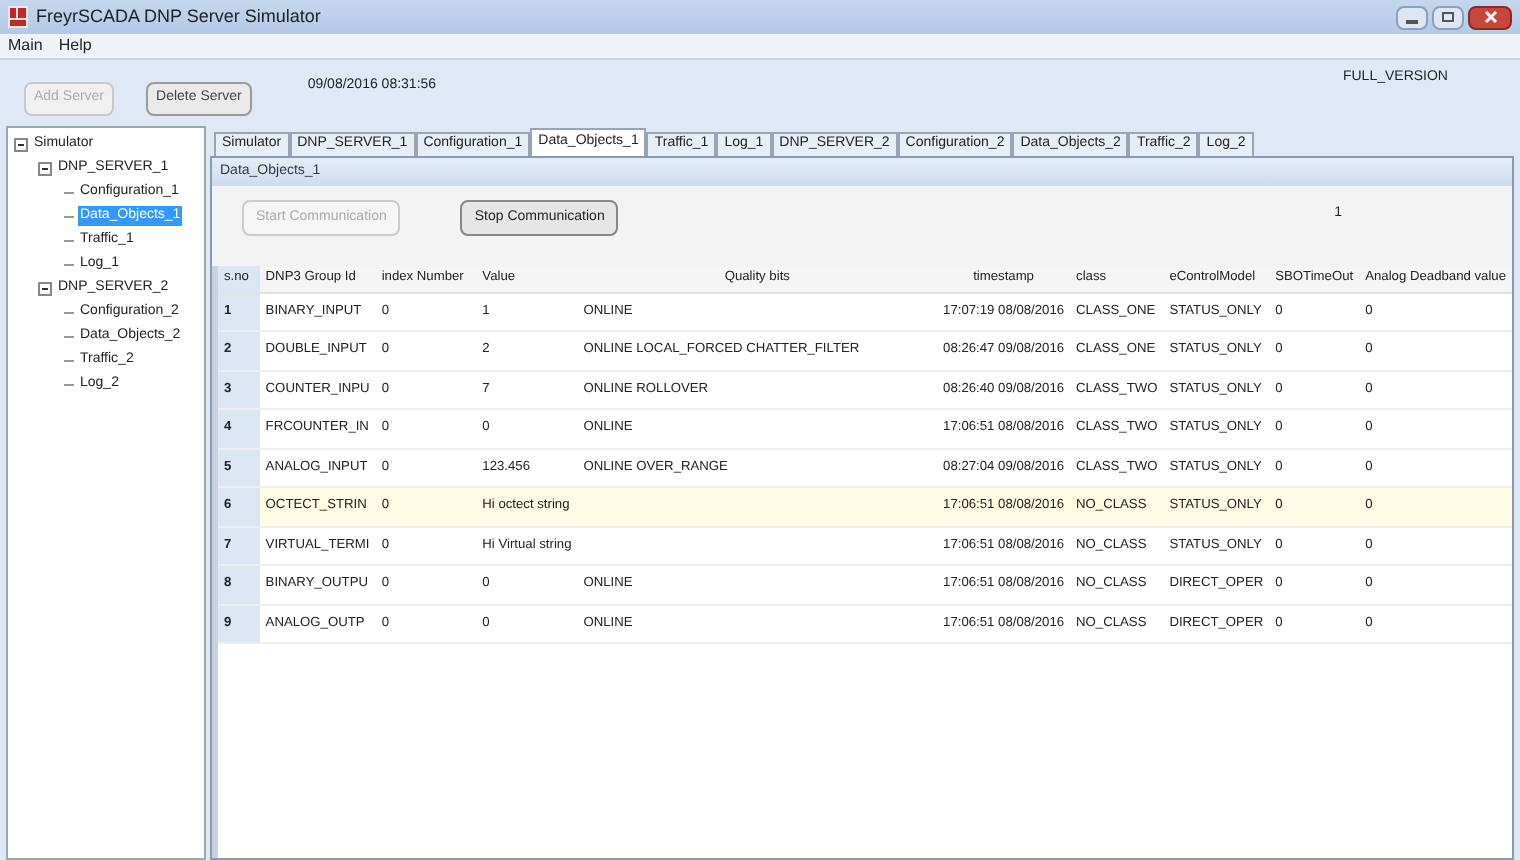 The image size is (1520, 860). Describe the element at coordinates (1448, 17) in the screenshot. I see `restore-button` at that location.